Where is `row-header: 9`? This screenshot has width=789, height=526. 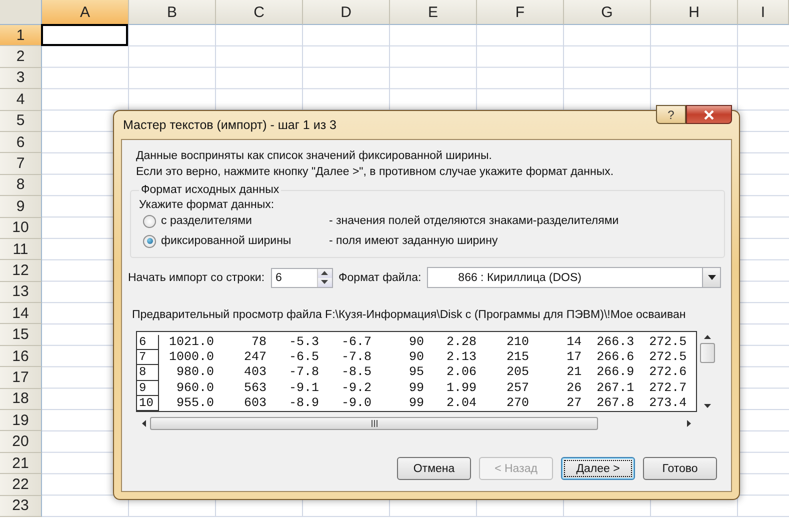 row-header: 9 is located at coordinates (21, 207).